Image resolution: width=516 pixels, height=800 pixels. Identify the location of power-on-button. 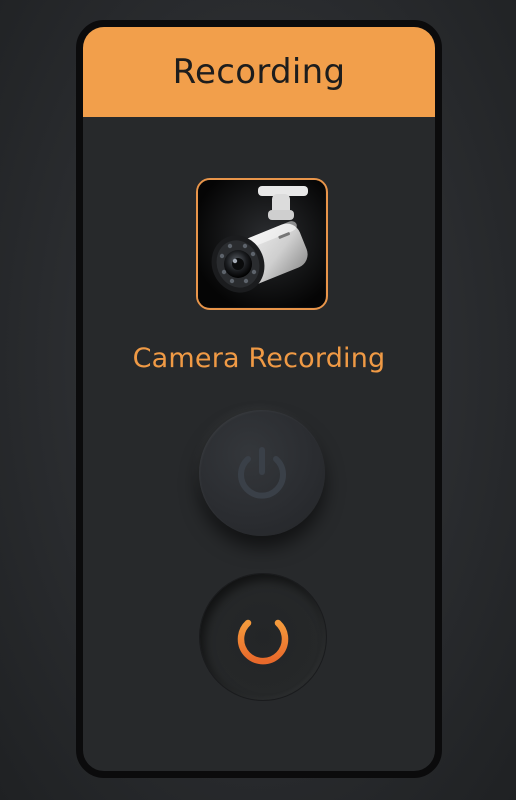
(263, 637).